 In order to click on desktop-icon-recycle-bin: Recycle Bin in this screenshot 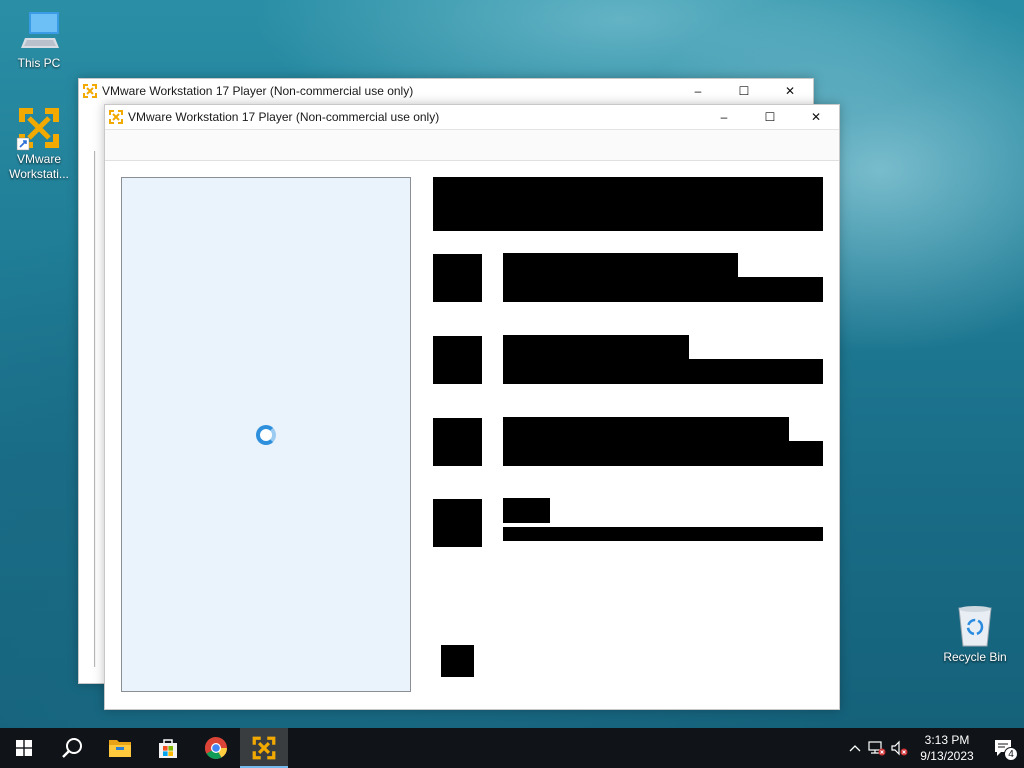, I will do `click(975, 633)`.